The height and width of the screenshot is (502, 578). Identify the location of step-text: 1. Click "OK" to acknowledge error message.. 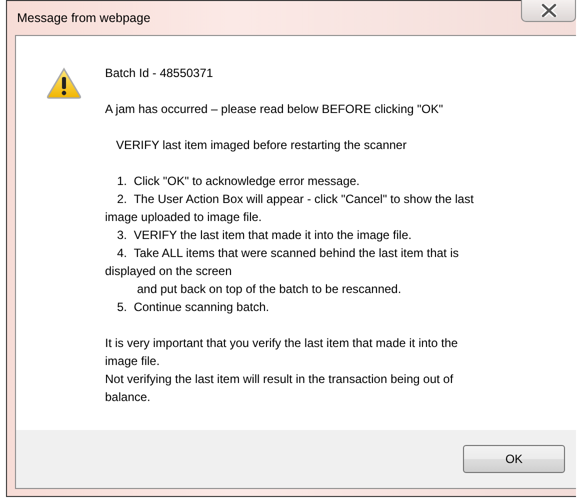
(238, 181).